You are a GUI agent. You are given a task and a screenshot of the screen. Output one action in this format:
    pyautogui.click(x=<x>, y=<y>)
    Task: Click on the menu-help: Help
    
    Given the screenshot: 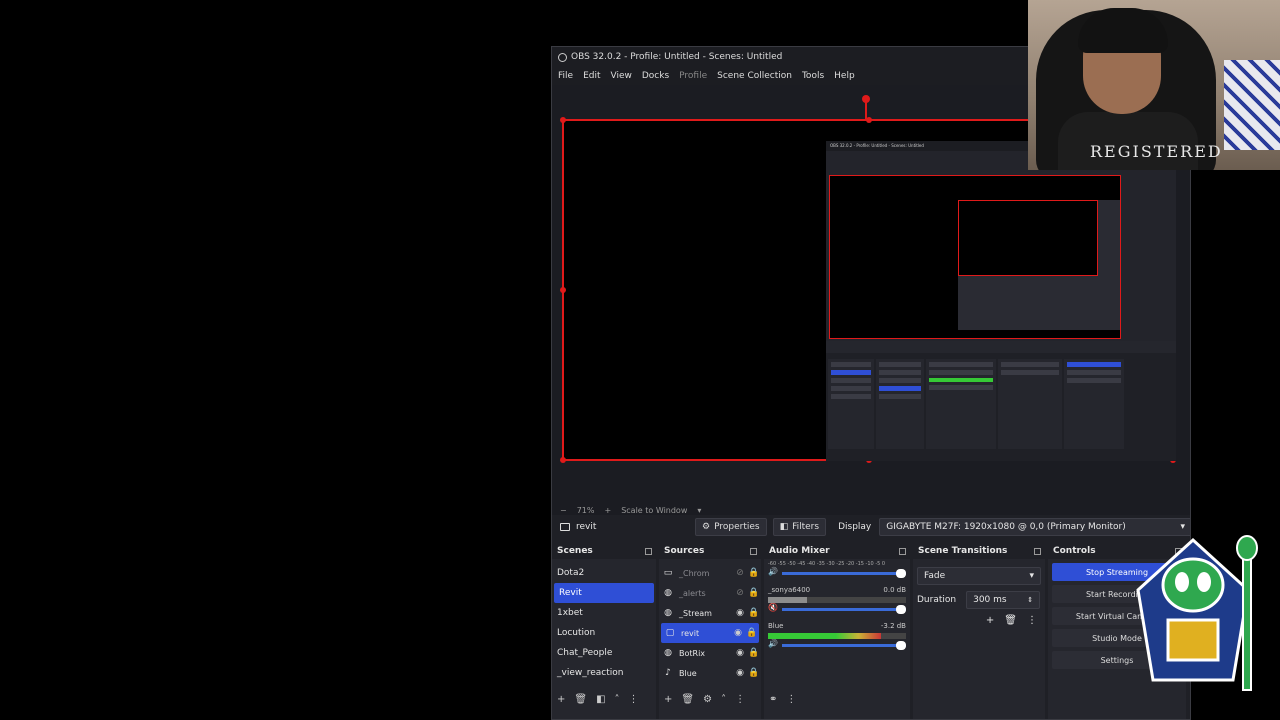 What is the action you would take?
    pyautogui.click(x=844, y=76)
    